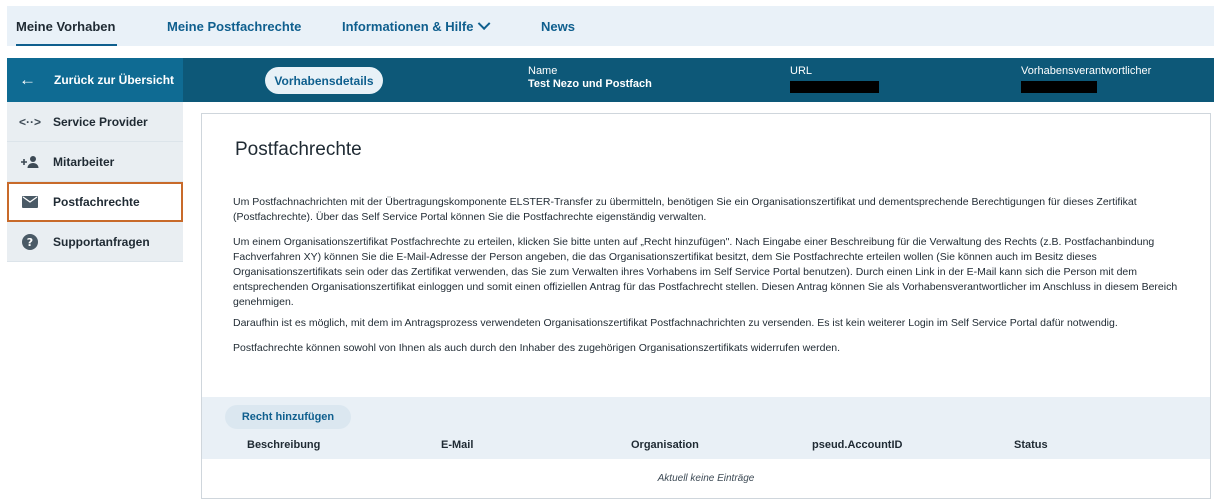 This screenshot has height=502, width=1214. What do you see at coordinates (1086, 79) in the screenshot?
I see `project-responsible: Vorhabensverantwortlicher` at bounding box center [1086, 79].